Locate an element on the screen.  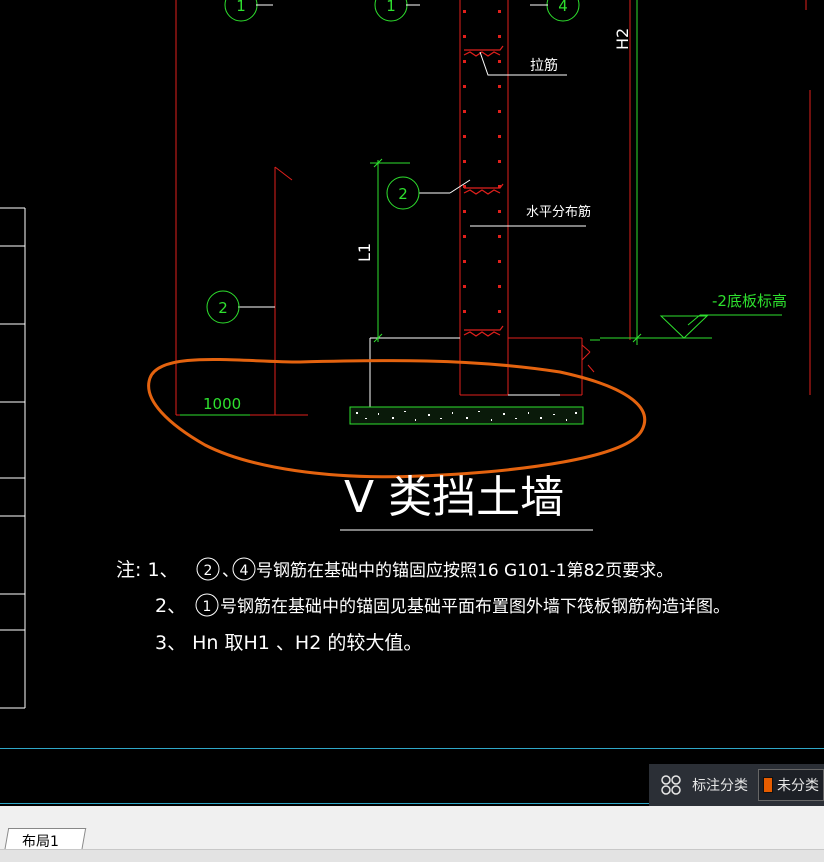
tie-bars is located at coordinates (483, 191).